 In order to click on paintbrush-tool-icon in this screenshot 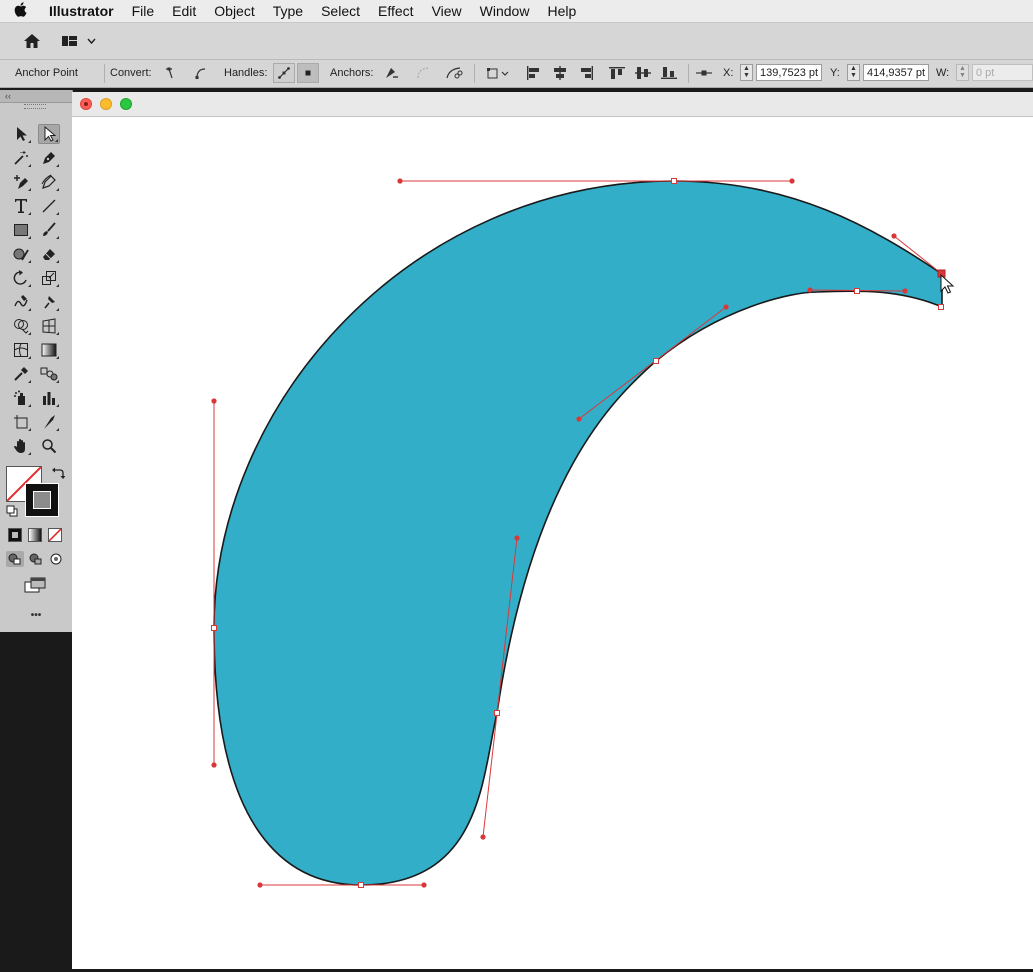, I will do `click(49, 230)`.